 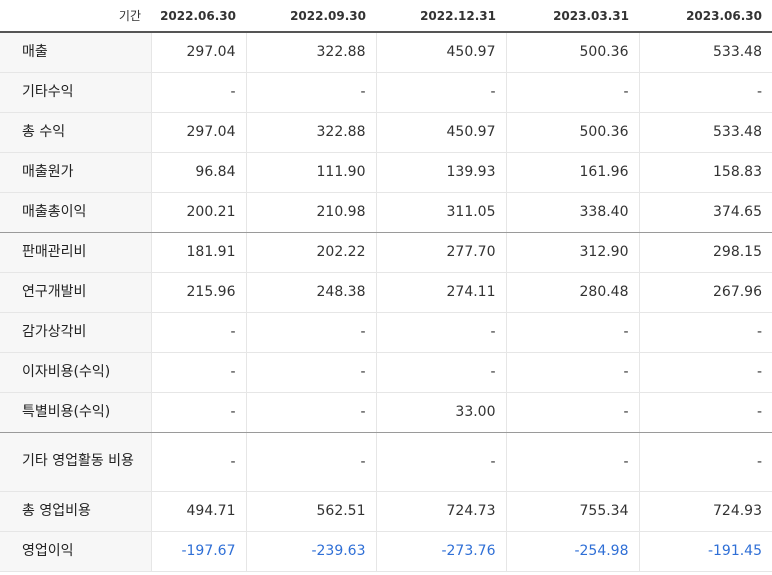 I want to click on row-label: 연구개발비, so click(x=75, y=292).